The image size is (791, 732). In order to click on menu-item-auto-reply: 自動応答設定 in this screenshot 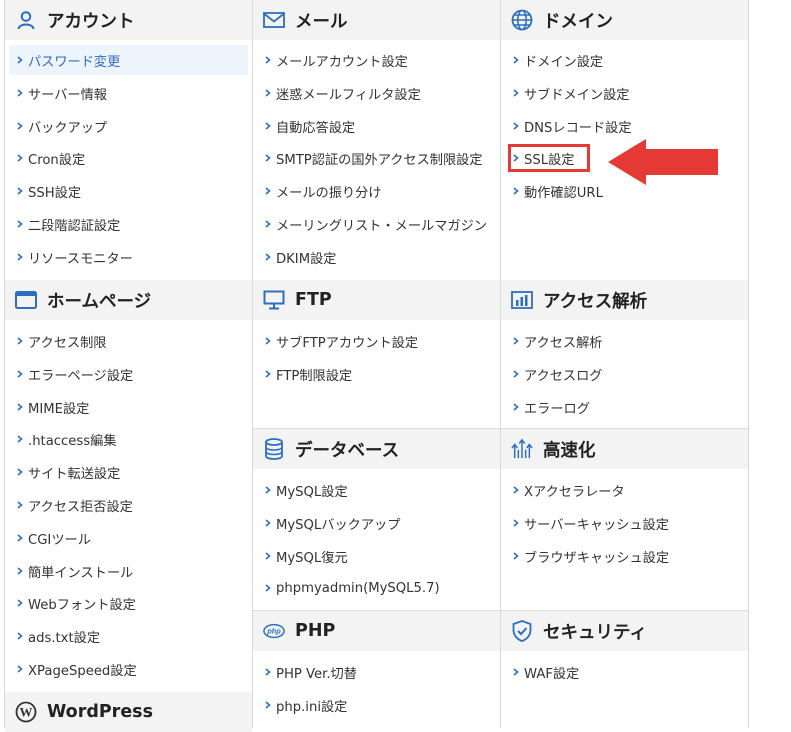, I will do `click(376, 126)`.